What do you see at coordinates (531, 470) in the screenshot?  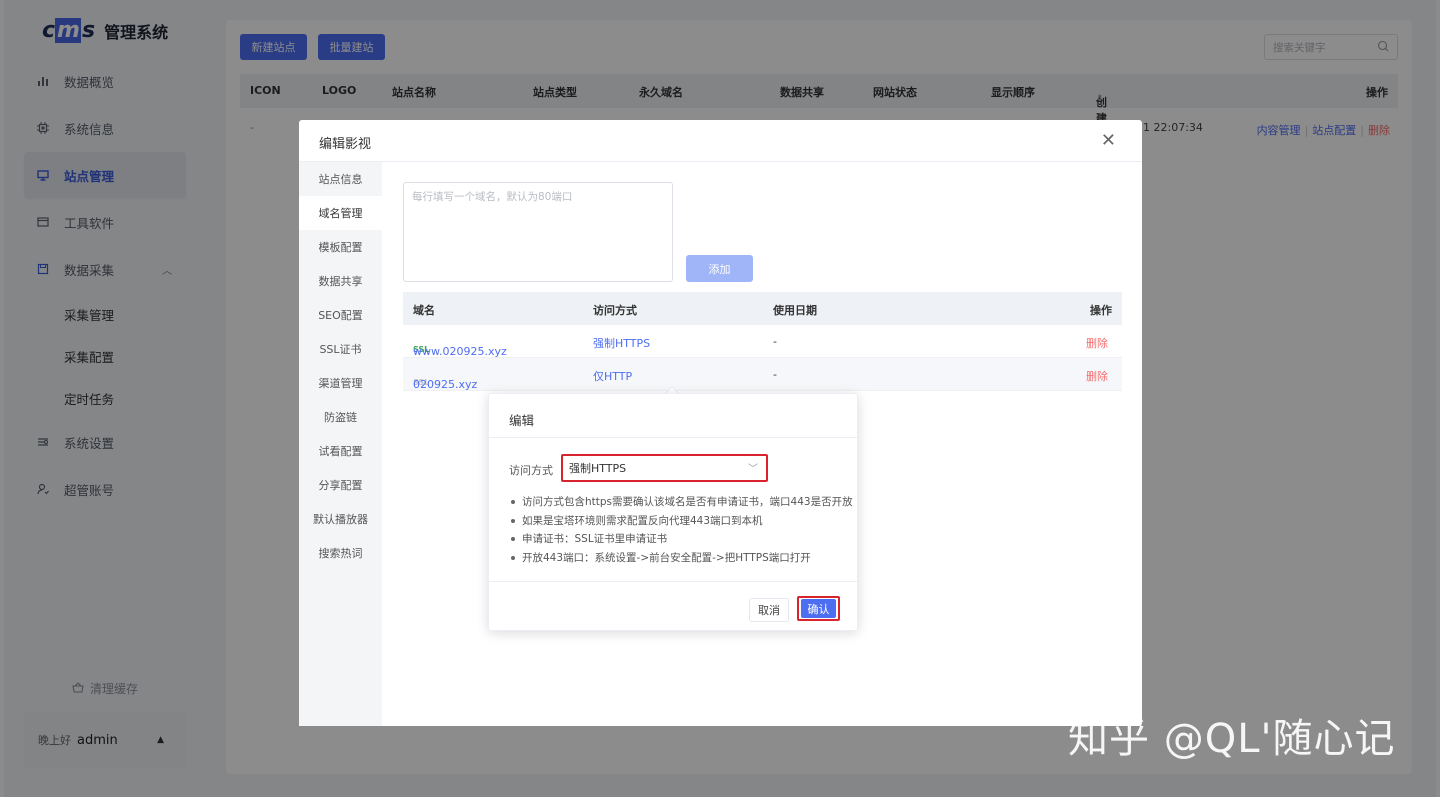 I see `access-mode-label: 访问方式` at bounding box center [531, 470].